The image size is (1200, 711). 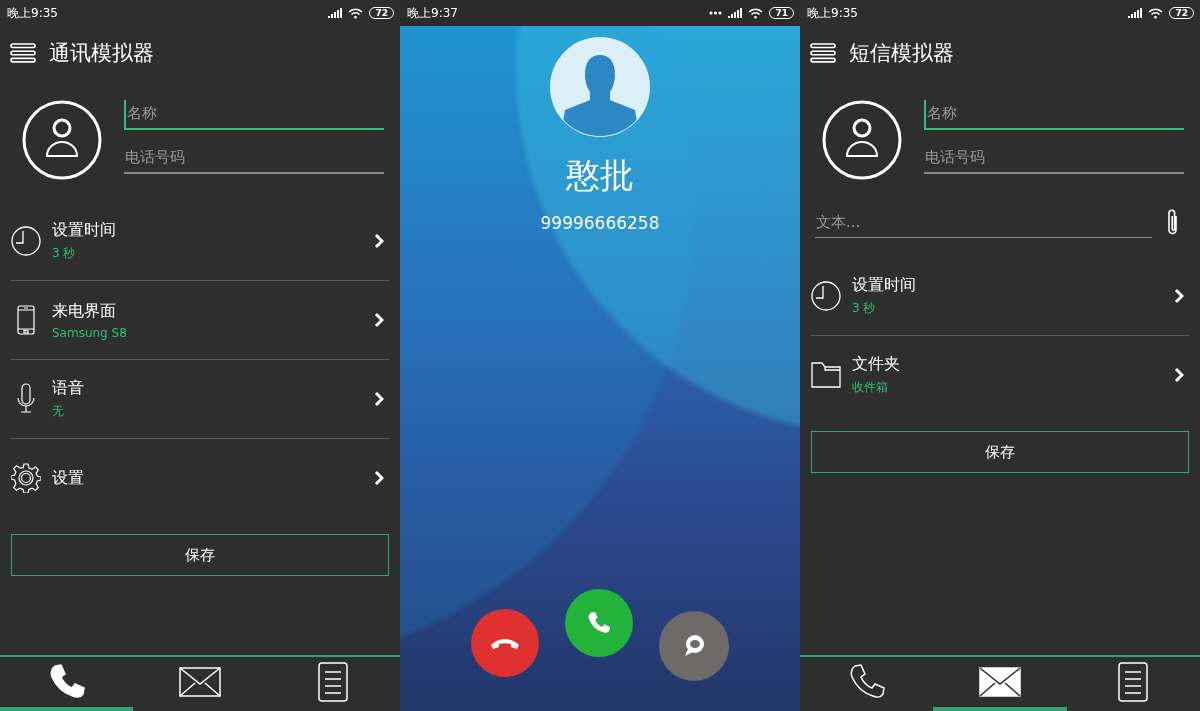 I want to click on smartphone-icon, so click(x=26, y=320).